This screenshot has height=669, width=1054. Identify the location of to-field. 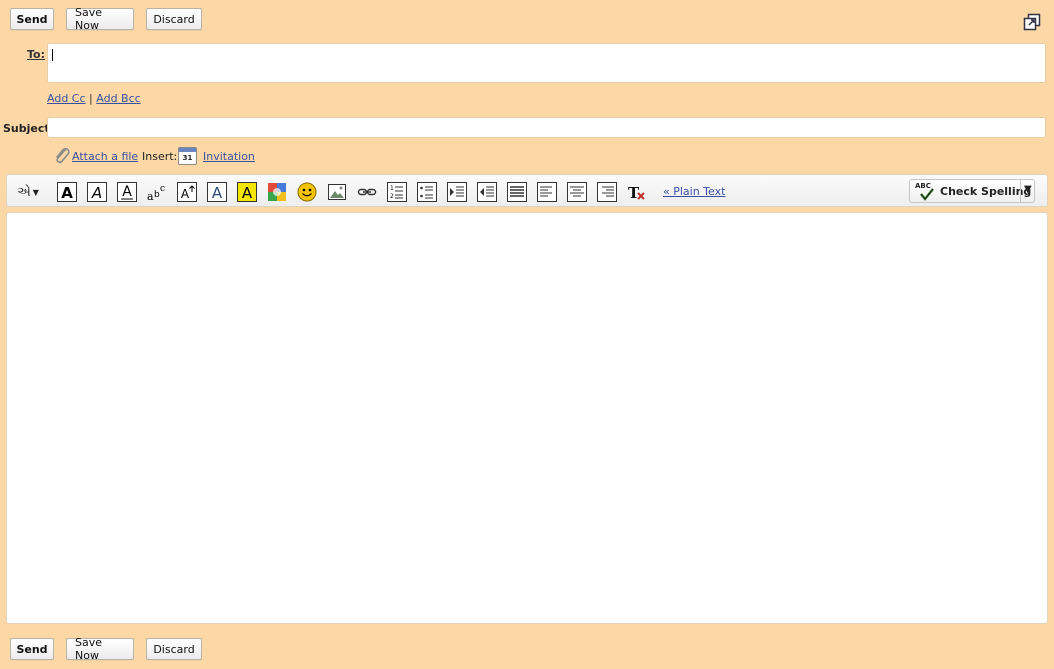
(546, 63).